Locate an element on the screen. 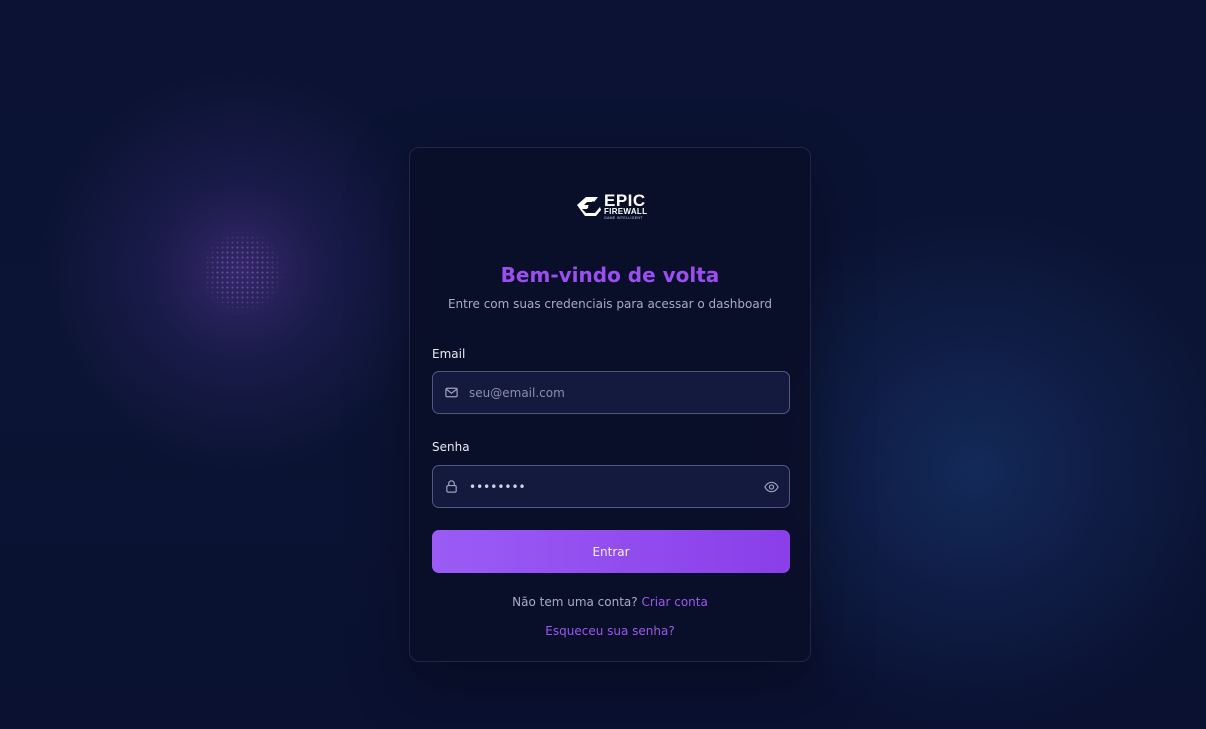  epic-firewall-logo: EPIC FIREWALL GAME INTELLIGENT is located at coordinates (612, 206).